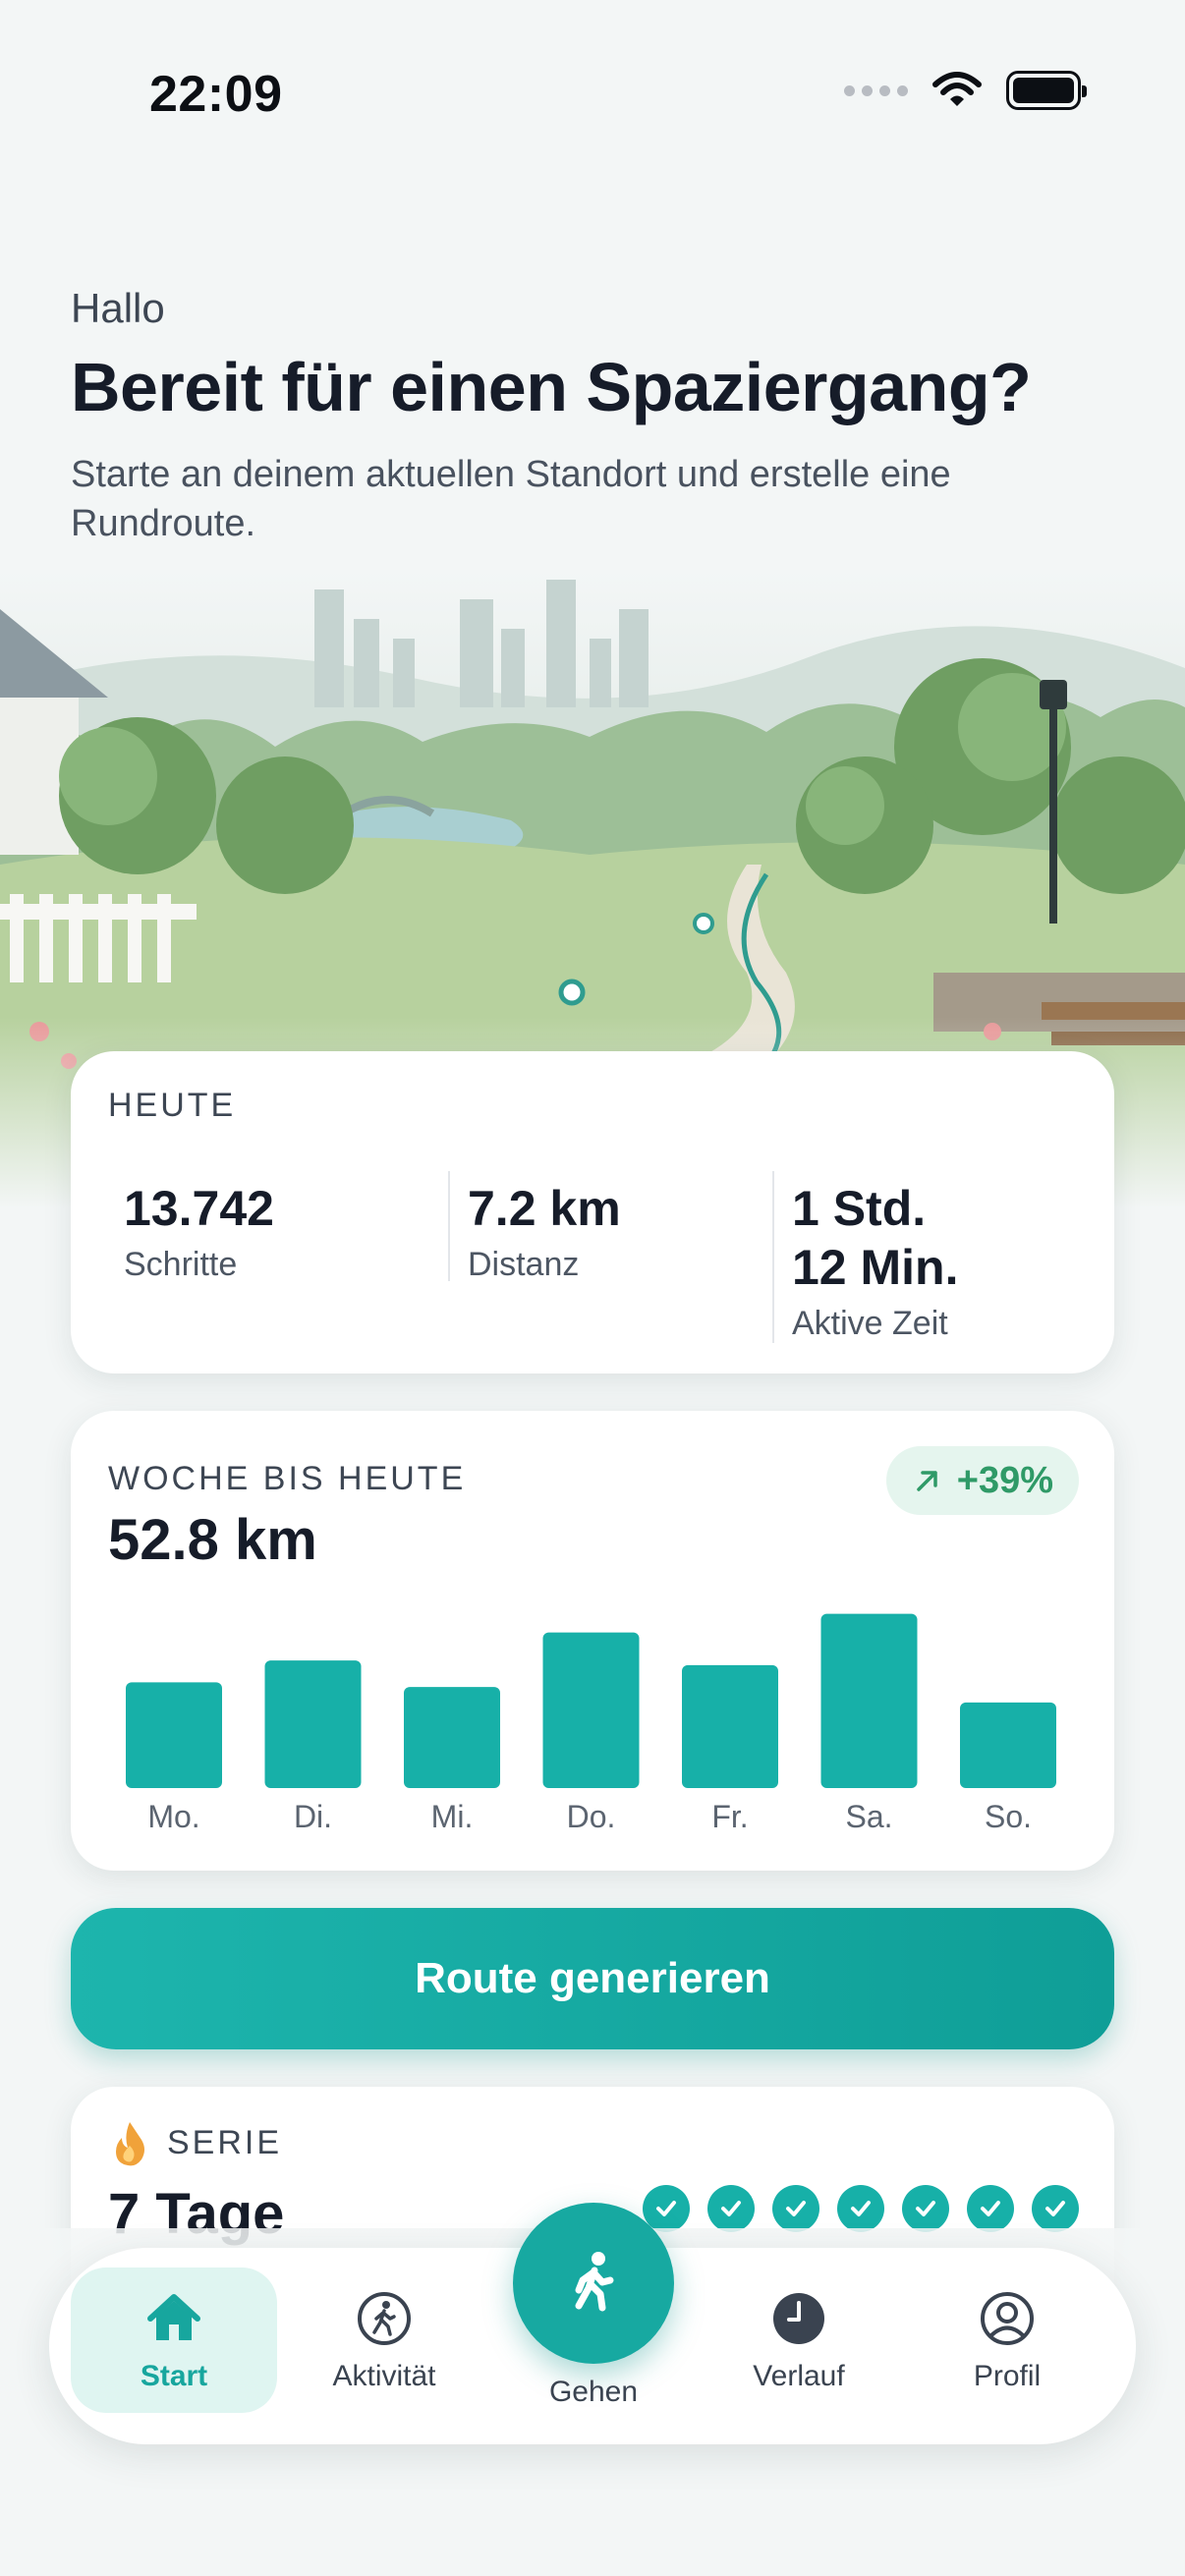 Image resolution: width=1185 pixels, height=2576 pixels. I want to click on nav-profile: Profil, so click(1007, 2340).